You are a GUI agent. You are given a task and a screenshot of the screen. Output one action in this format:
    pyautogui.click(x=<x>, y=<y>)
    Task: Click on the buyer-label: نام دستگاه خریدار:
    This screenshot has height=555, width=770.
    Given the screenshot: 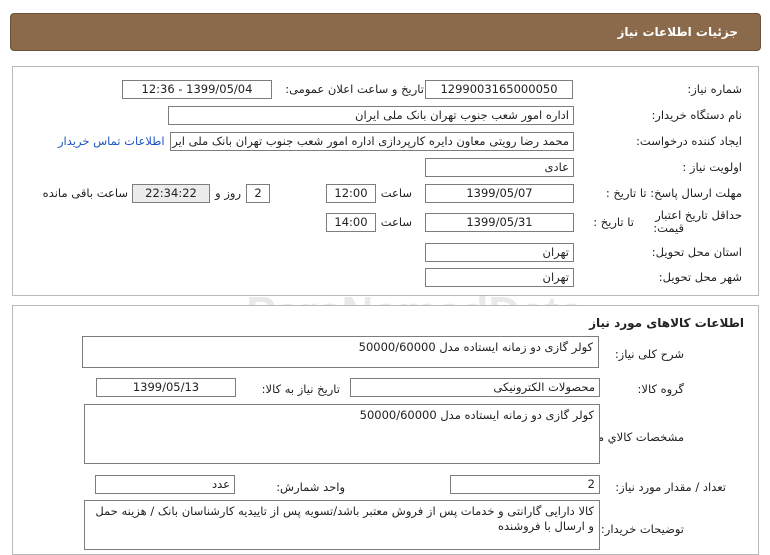 What is the action you would take?
    pyautogui.click(x=696, y=115)
    